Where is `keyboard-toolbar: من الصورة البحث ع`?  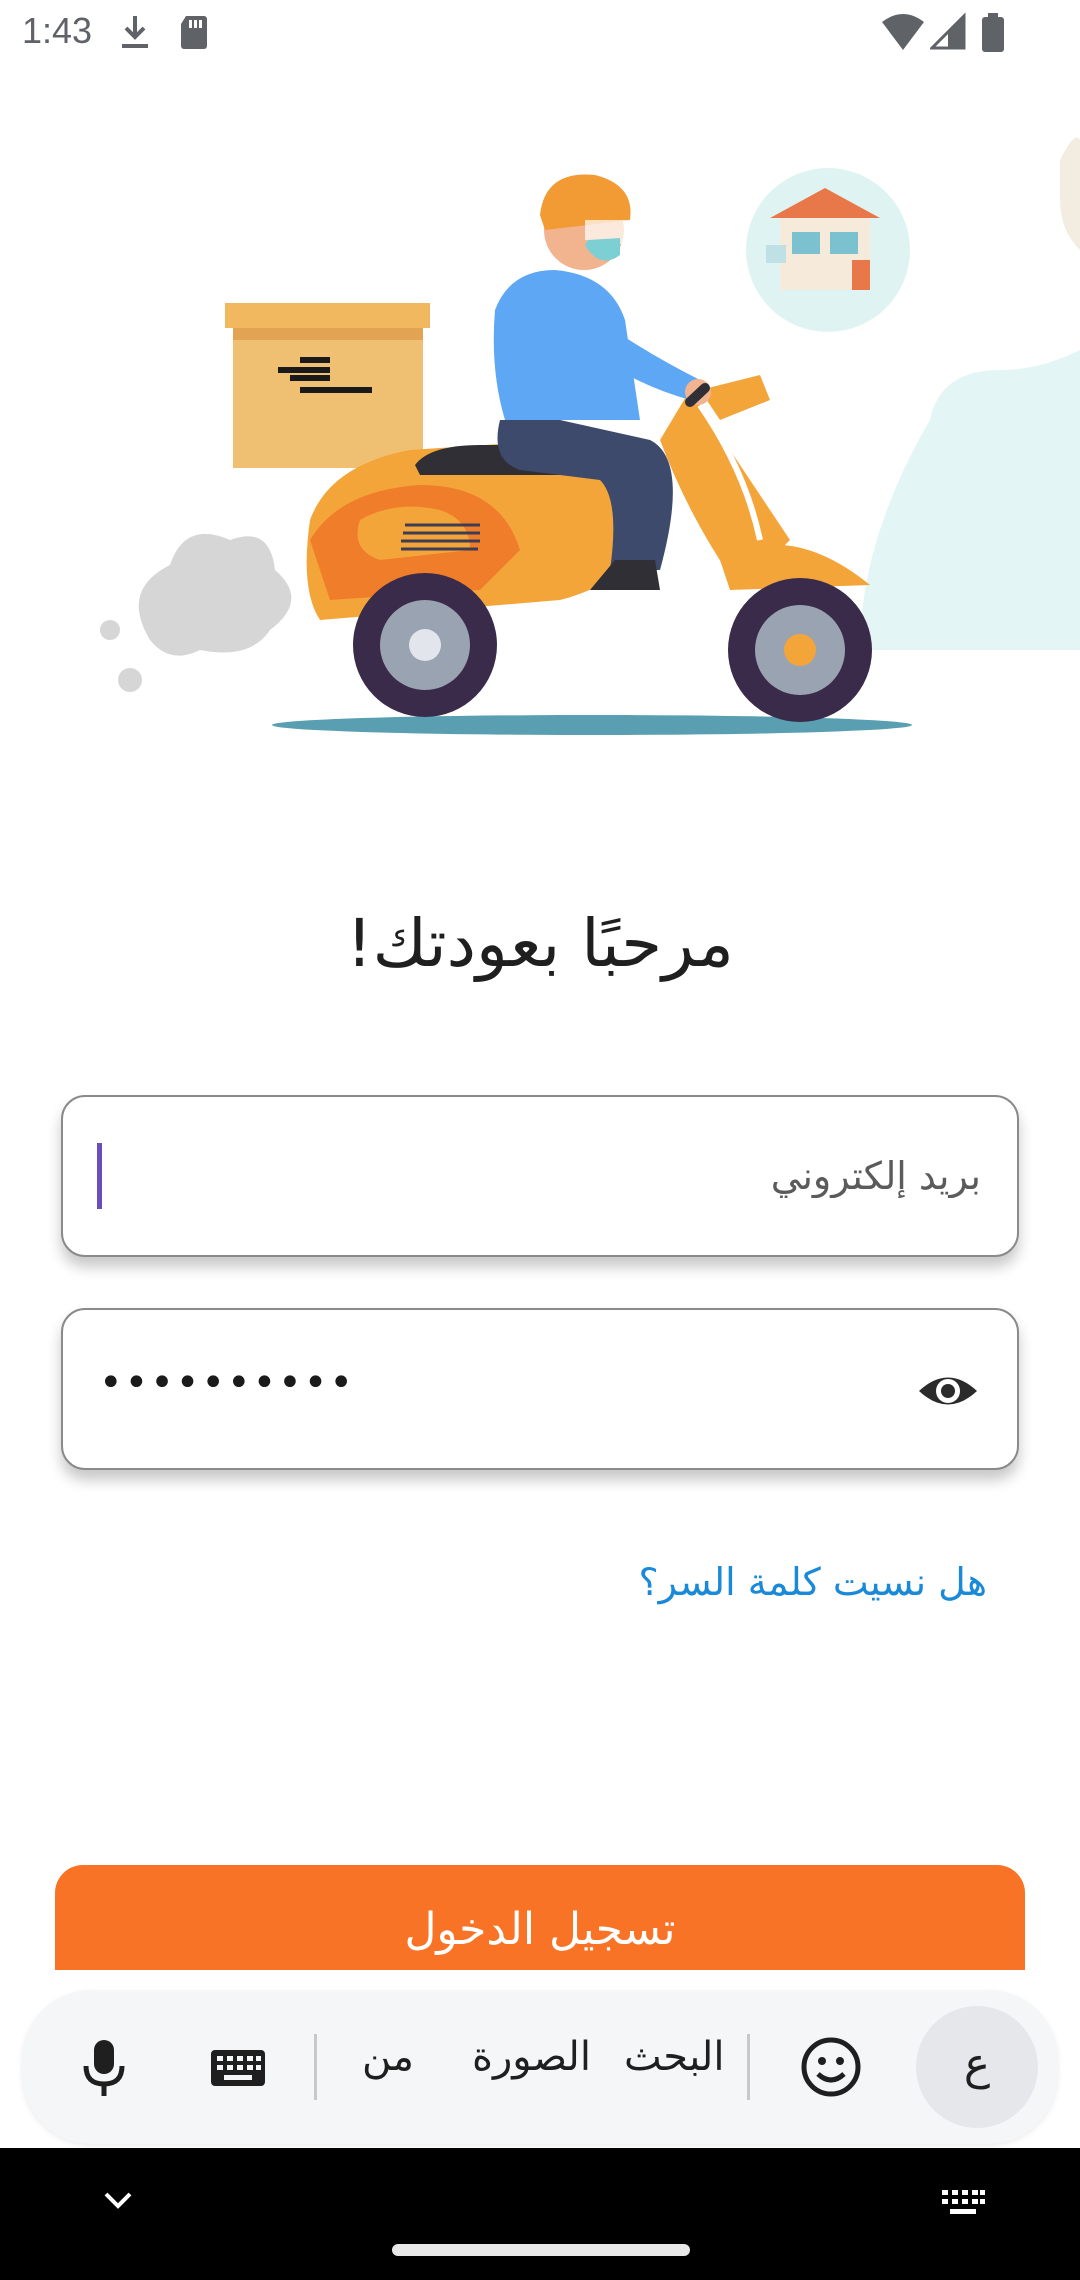
keyboard-toolbar: من الصورة البحث ع is located at coordinates (540, 2059).